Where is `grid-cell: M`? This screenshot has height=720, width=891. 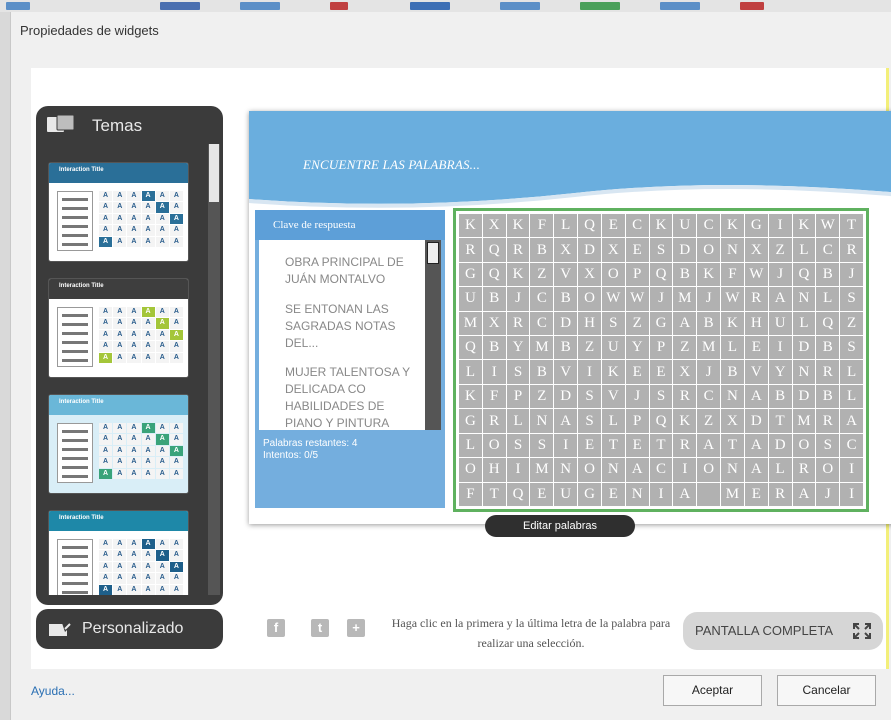
grid-cell: M is located at coordinates (542, 470).